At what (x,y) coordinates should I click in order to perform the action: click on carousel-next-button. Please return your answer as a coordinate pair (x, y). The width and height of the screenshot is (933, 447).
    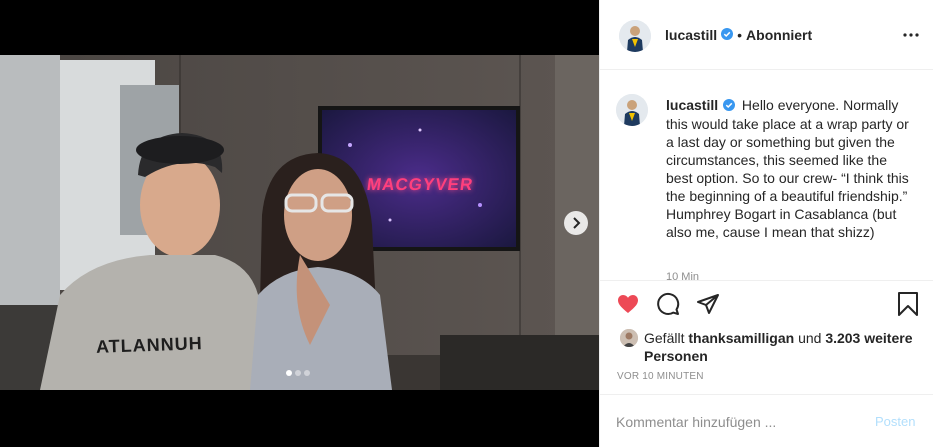
    Looking at the image, I should click on (576, 223).